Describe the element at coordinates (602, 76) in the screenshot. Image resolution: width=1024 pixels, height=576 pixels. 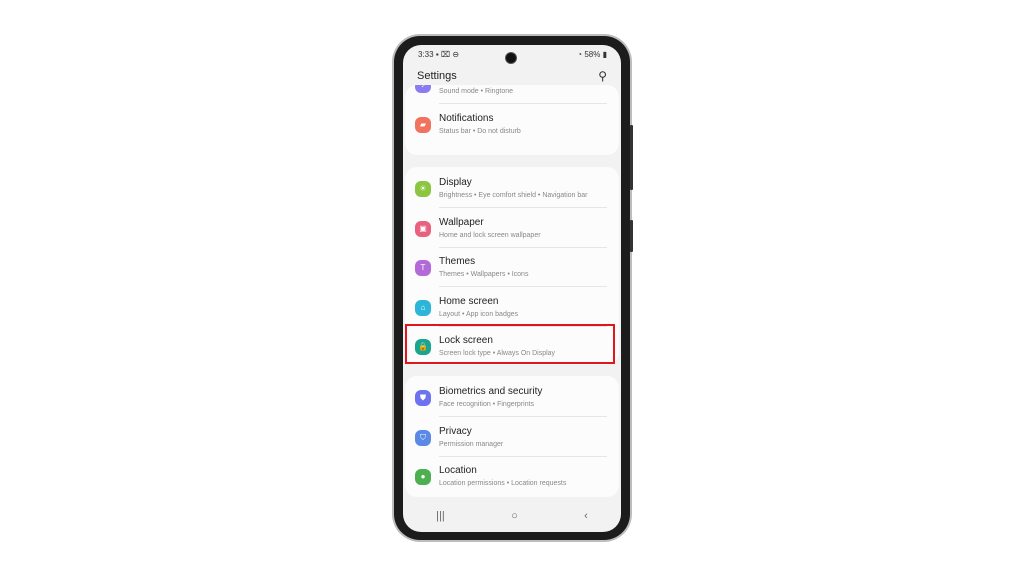
I see `search-icon: ⚲` at that location.